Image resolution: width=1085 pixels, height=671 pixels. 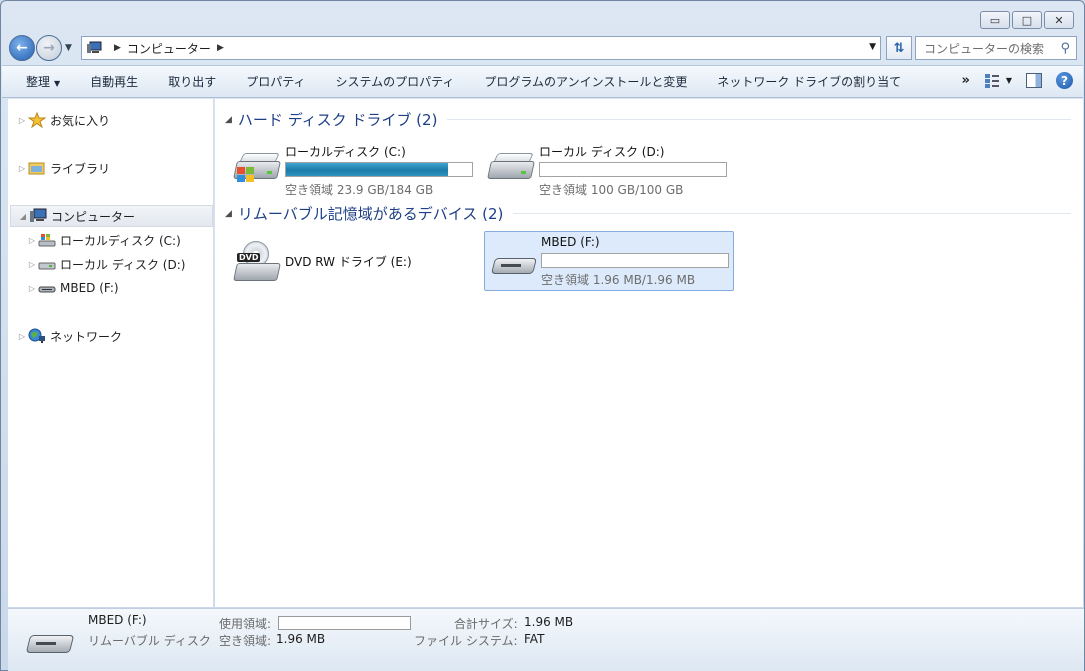 What do you see at coordinates (123, 264) in the screenshot?
I see `nav-drive-d-label: ローカル ディスク (D:)` at bounding box center [123, 264].